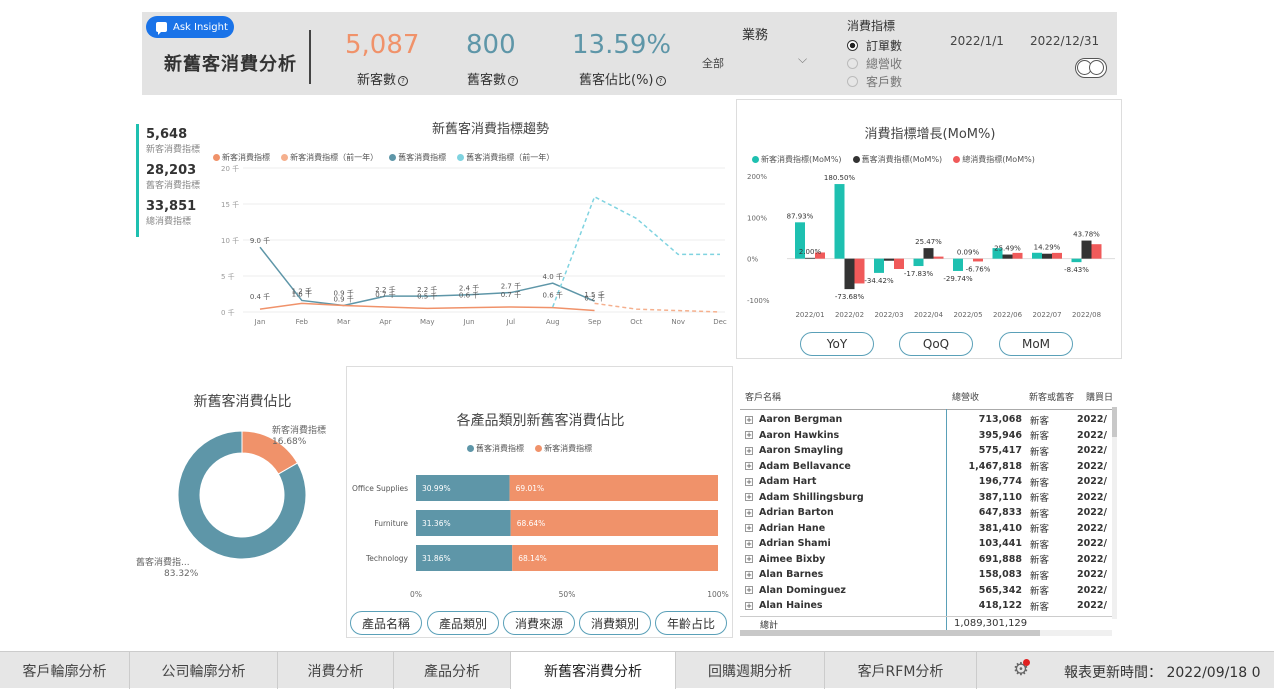 The height and width of the screenshot is (689, 1274). Describe the element at coordinates (926, 529) in the screenshot. I see `table-row: +Adrian Hane381,410新客2022/` at that location.